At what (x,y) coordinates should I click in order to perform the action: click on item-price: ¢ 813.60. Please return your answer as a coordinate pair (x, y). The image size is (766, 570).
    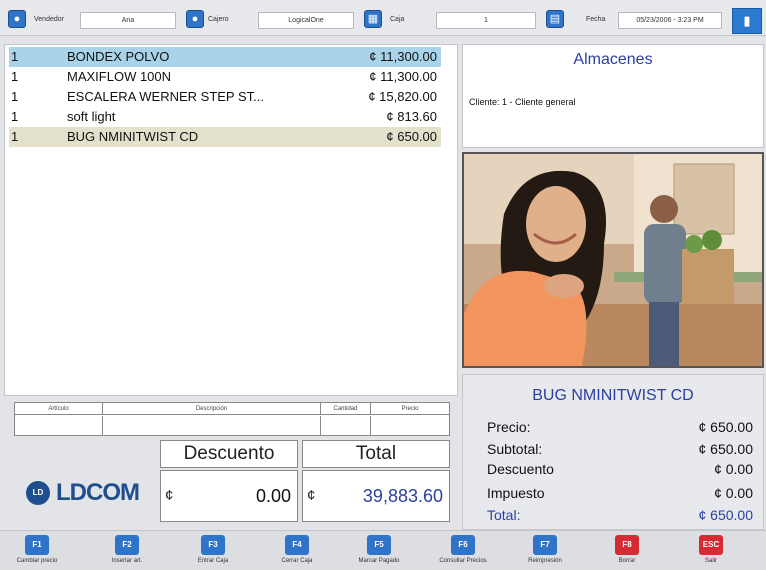
    Looking at the image, I should click on (411, 116).